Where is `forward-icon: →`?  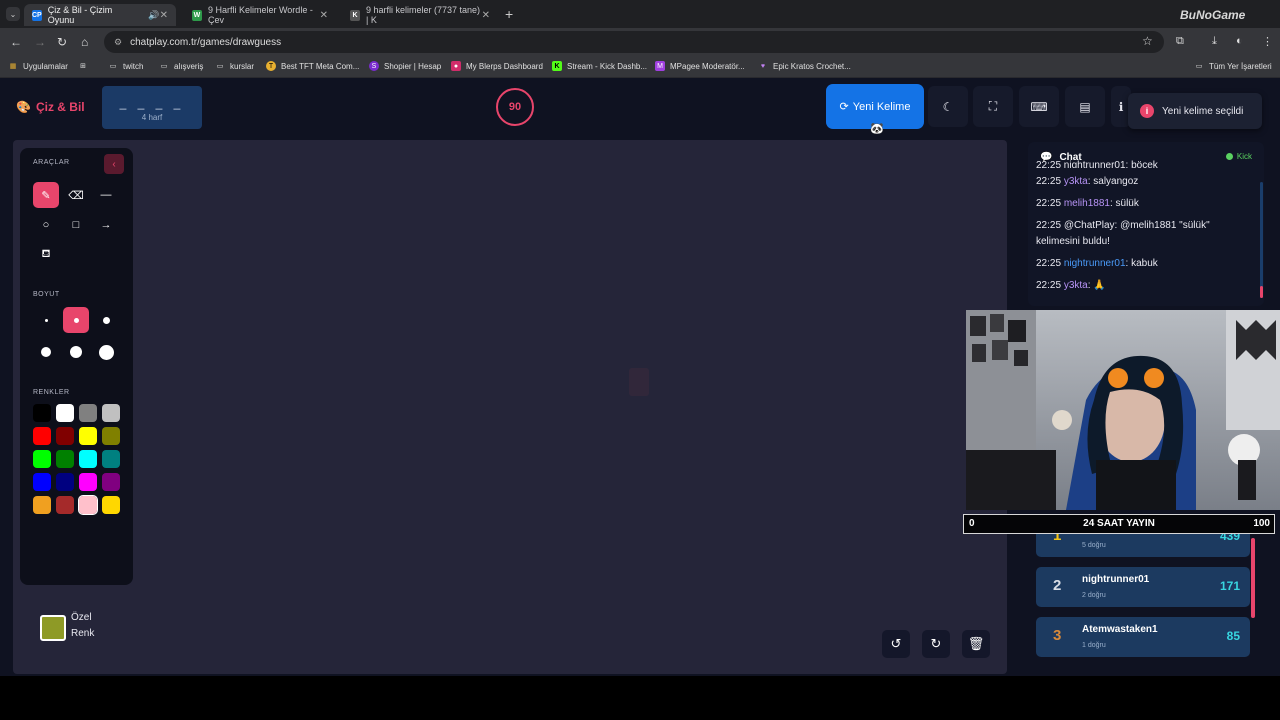 forward-icon: → is located at coordinates (40, 42).